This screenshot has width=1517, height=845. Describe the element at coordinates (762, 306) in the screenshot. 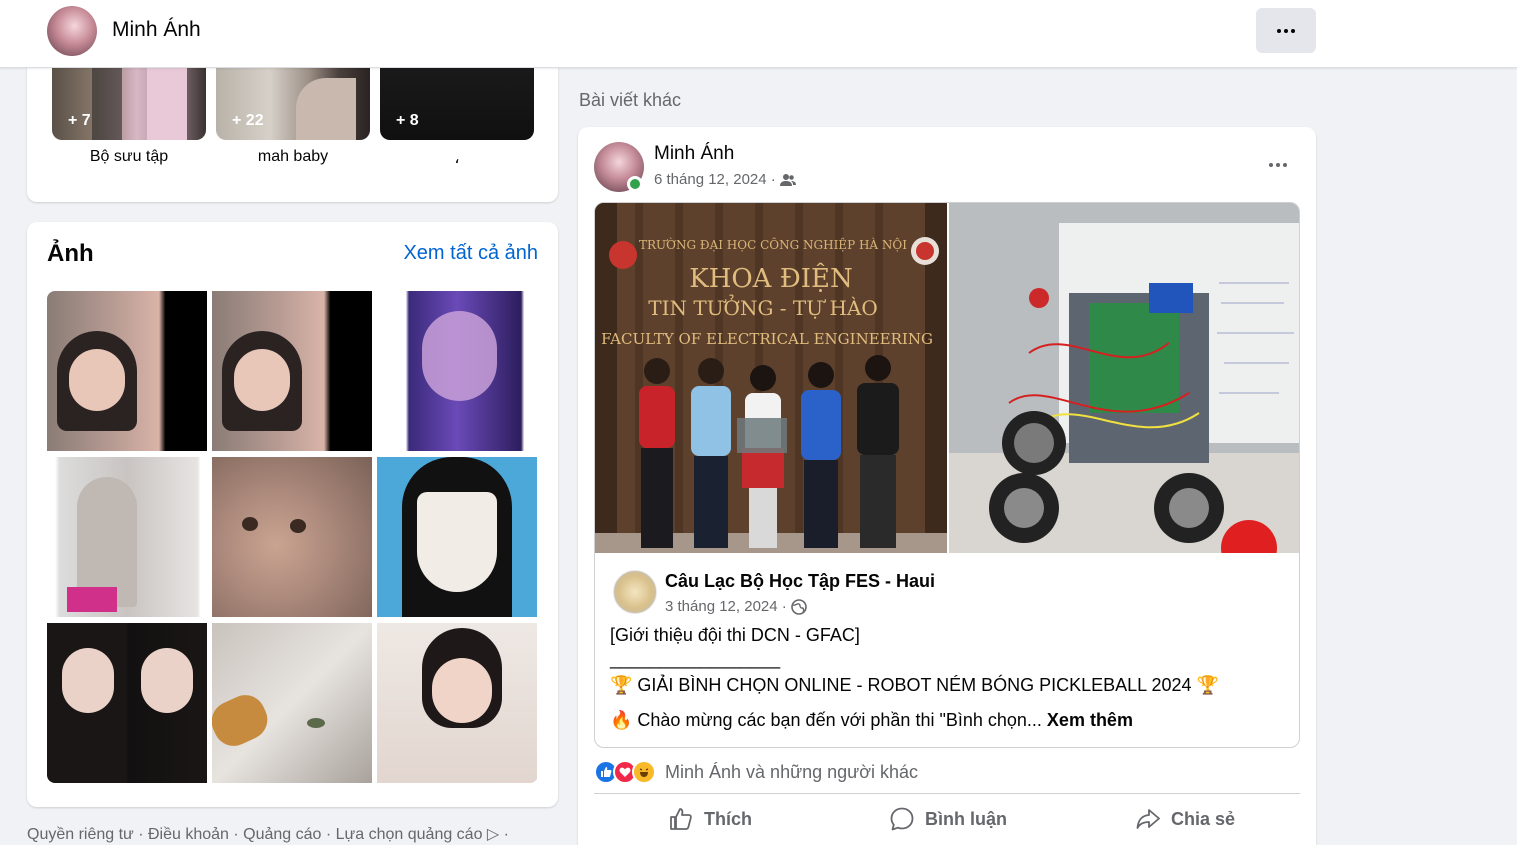

I see `faculty-sign-line2: TIN TƯỞNG - TỰ HÀO` at that location.